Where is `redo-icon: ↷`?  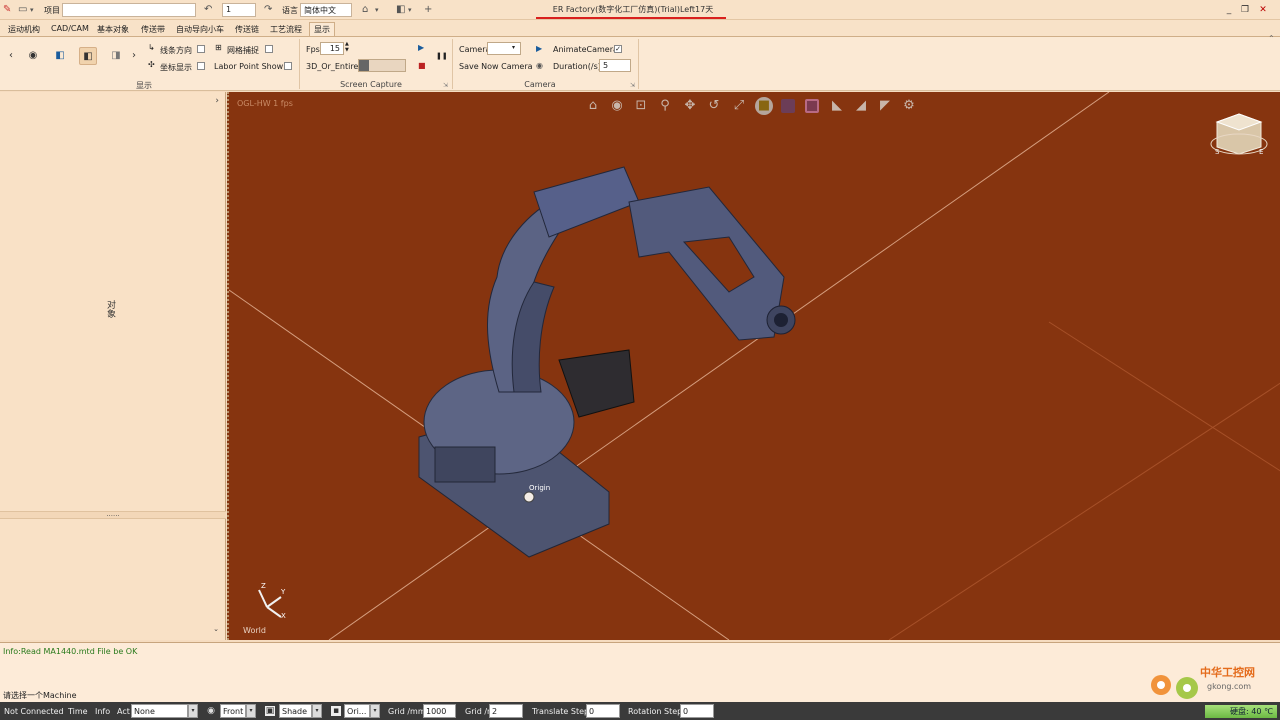
redo-icon: ↷ is located at coordinates (268, 10).